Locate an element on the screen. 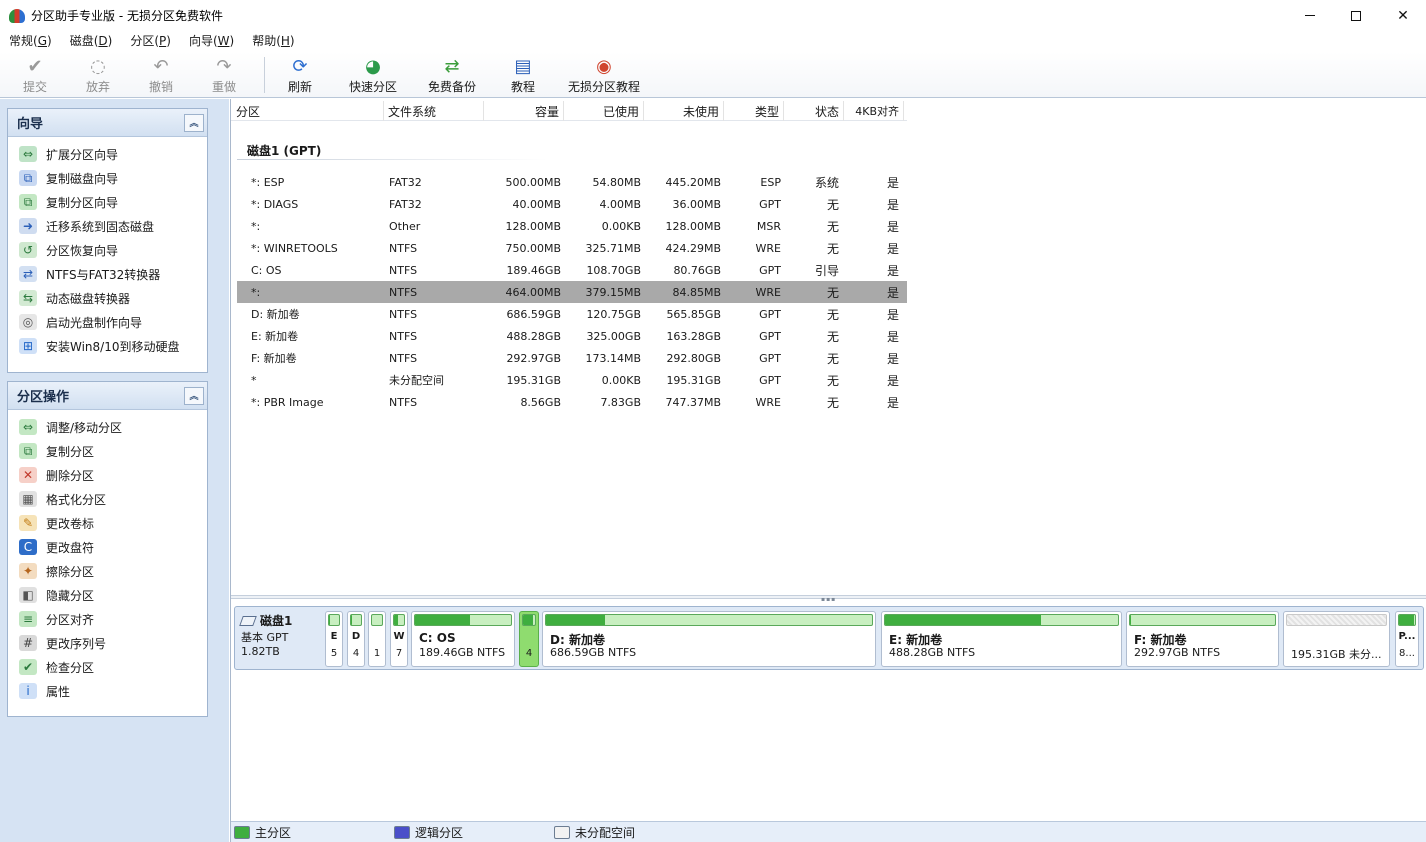  menu-disk: 磁盘(D) is located at coordinates (91, 41).